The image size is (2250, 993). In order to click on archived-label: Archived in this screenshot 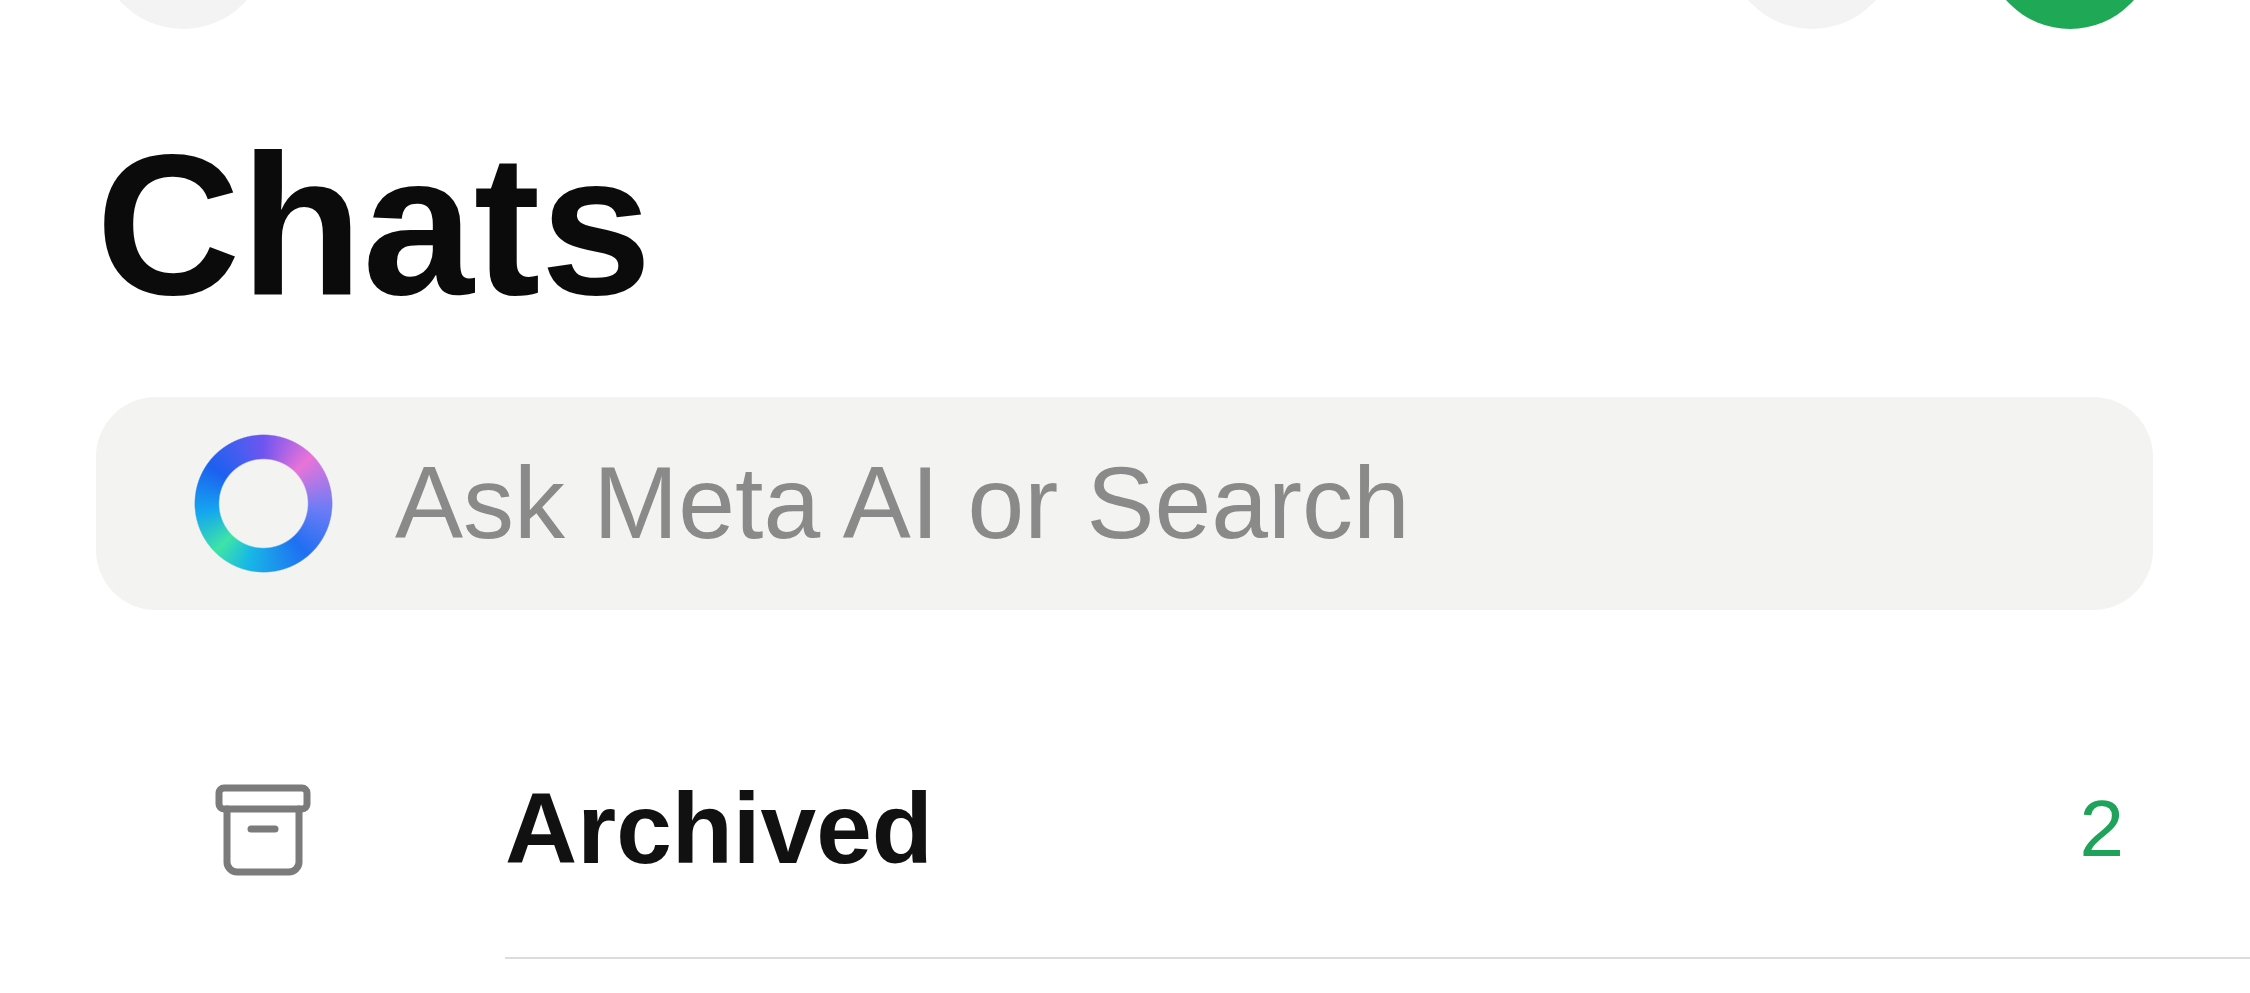, I will do `click(719, 828)`.